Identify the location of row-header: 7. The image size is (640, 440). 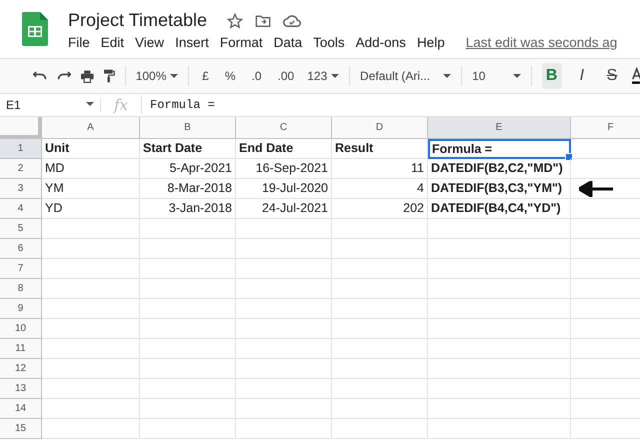
(21, 269).